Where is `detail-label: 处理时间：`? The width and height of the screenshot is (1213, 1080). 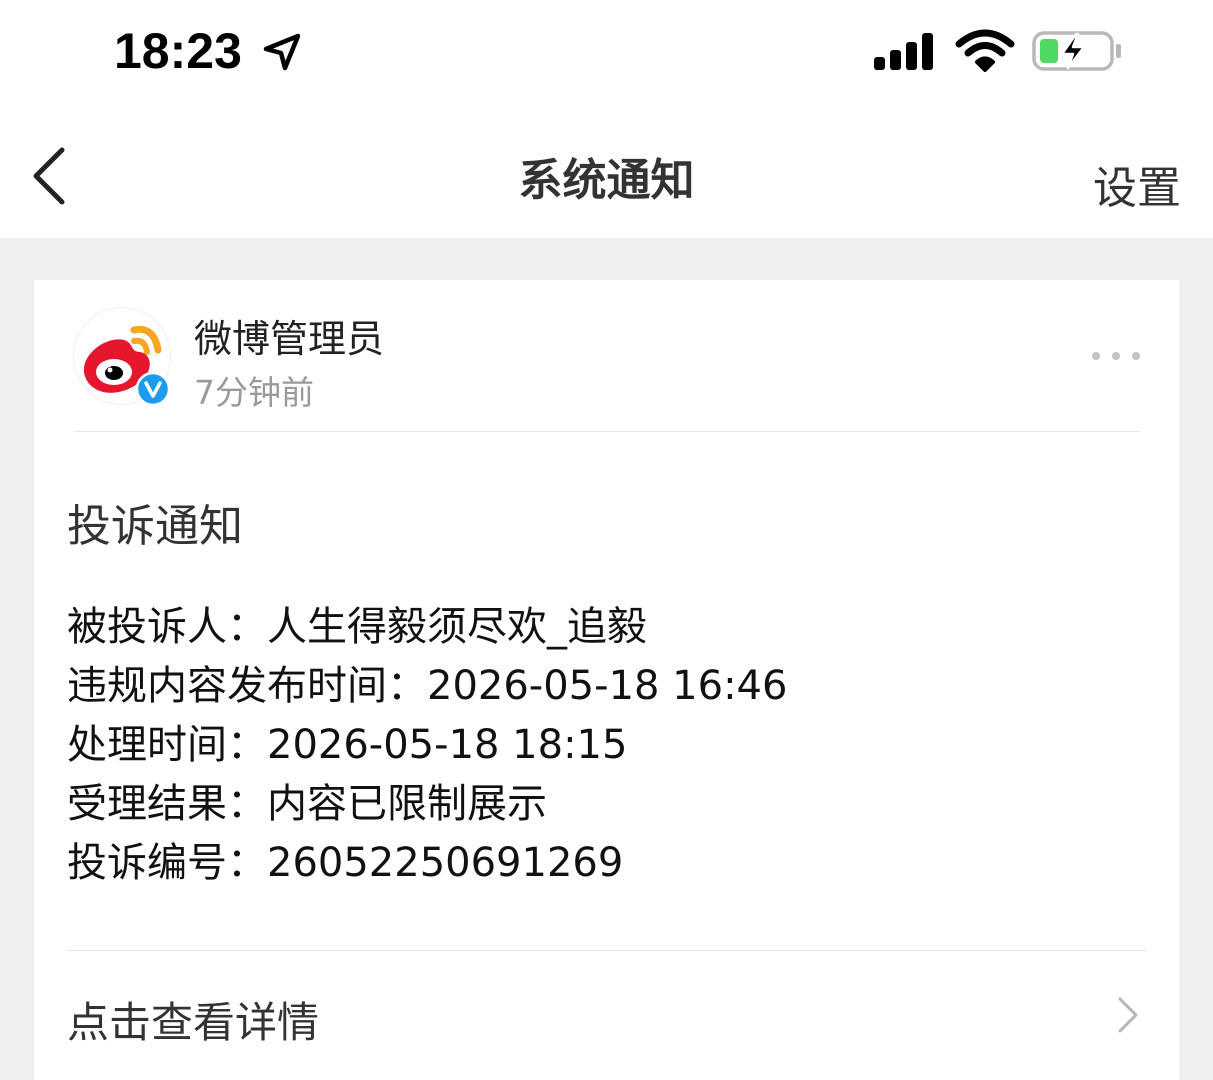 detail-label: 处理时间： is located at coordinates (167, 745).